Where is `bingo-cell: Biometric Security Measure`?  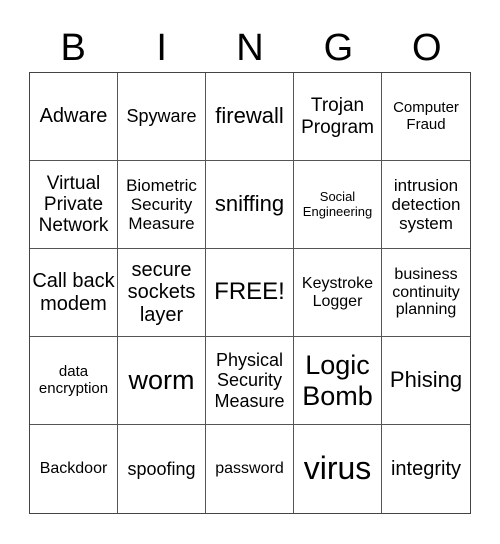 bingo-cell: Biometric Security Measure is located at coordinates (162, 205).